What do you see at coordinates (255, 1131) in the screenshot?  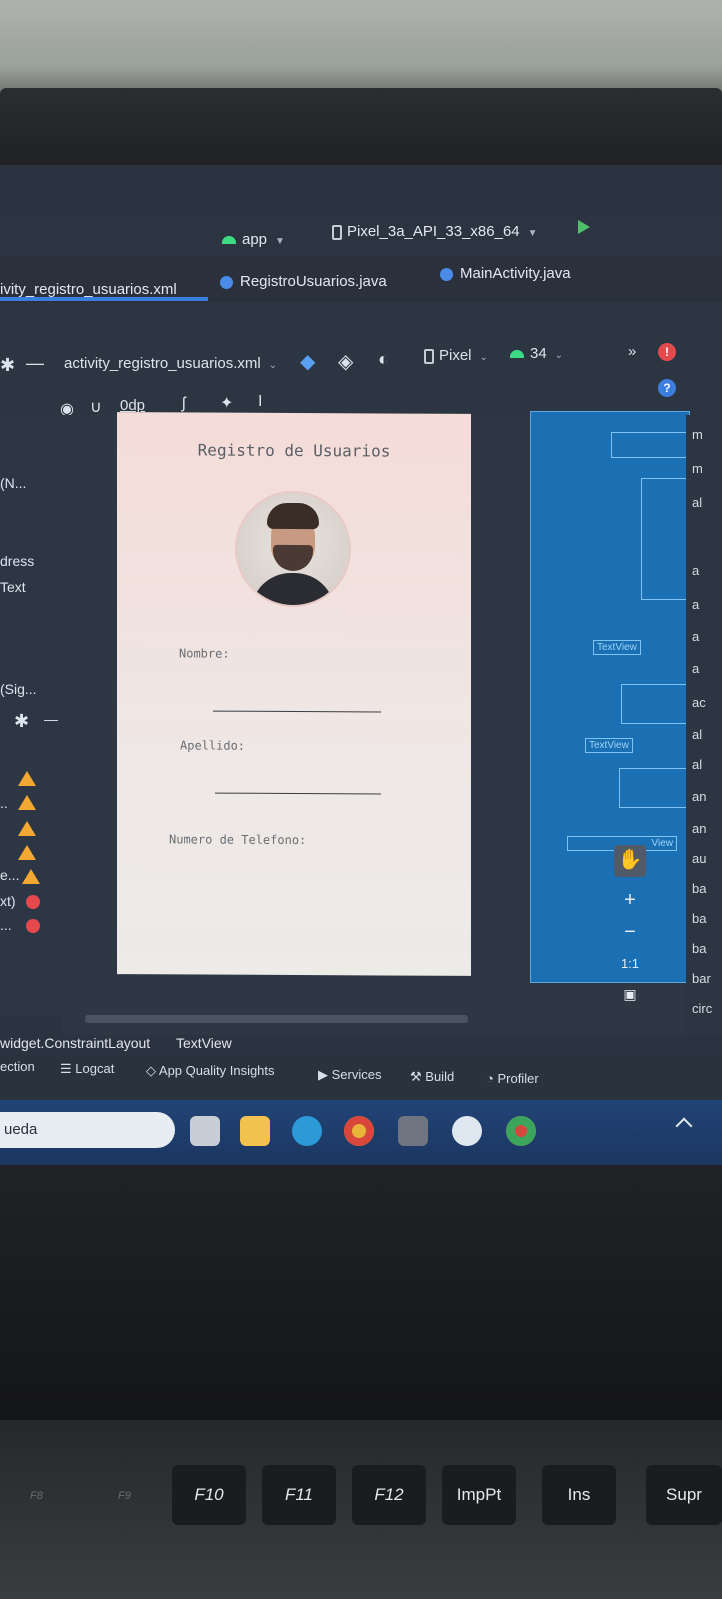 I see `file-explorer-icon` at bounding box center [255, 1131].